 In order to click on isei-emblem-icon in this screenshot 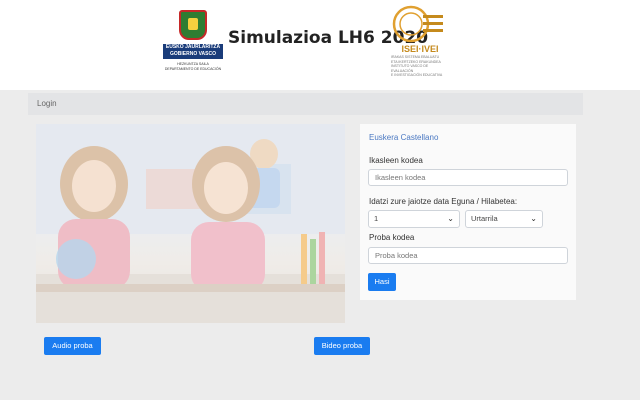, I will do `click(417, 24)`.